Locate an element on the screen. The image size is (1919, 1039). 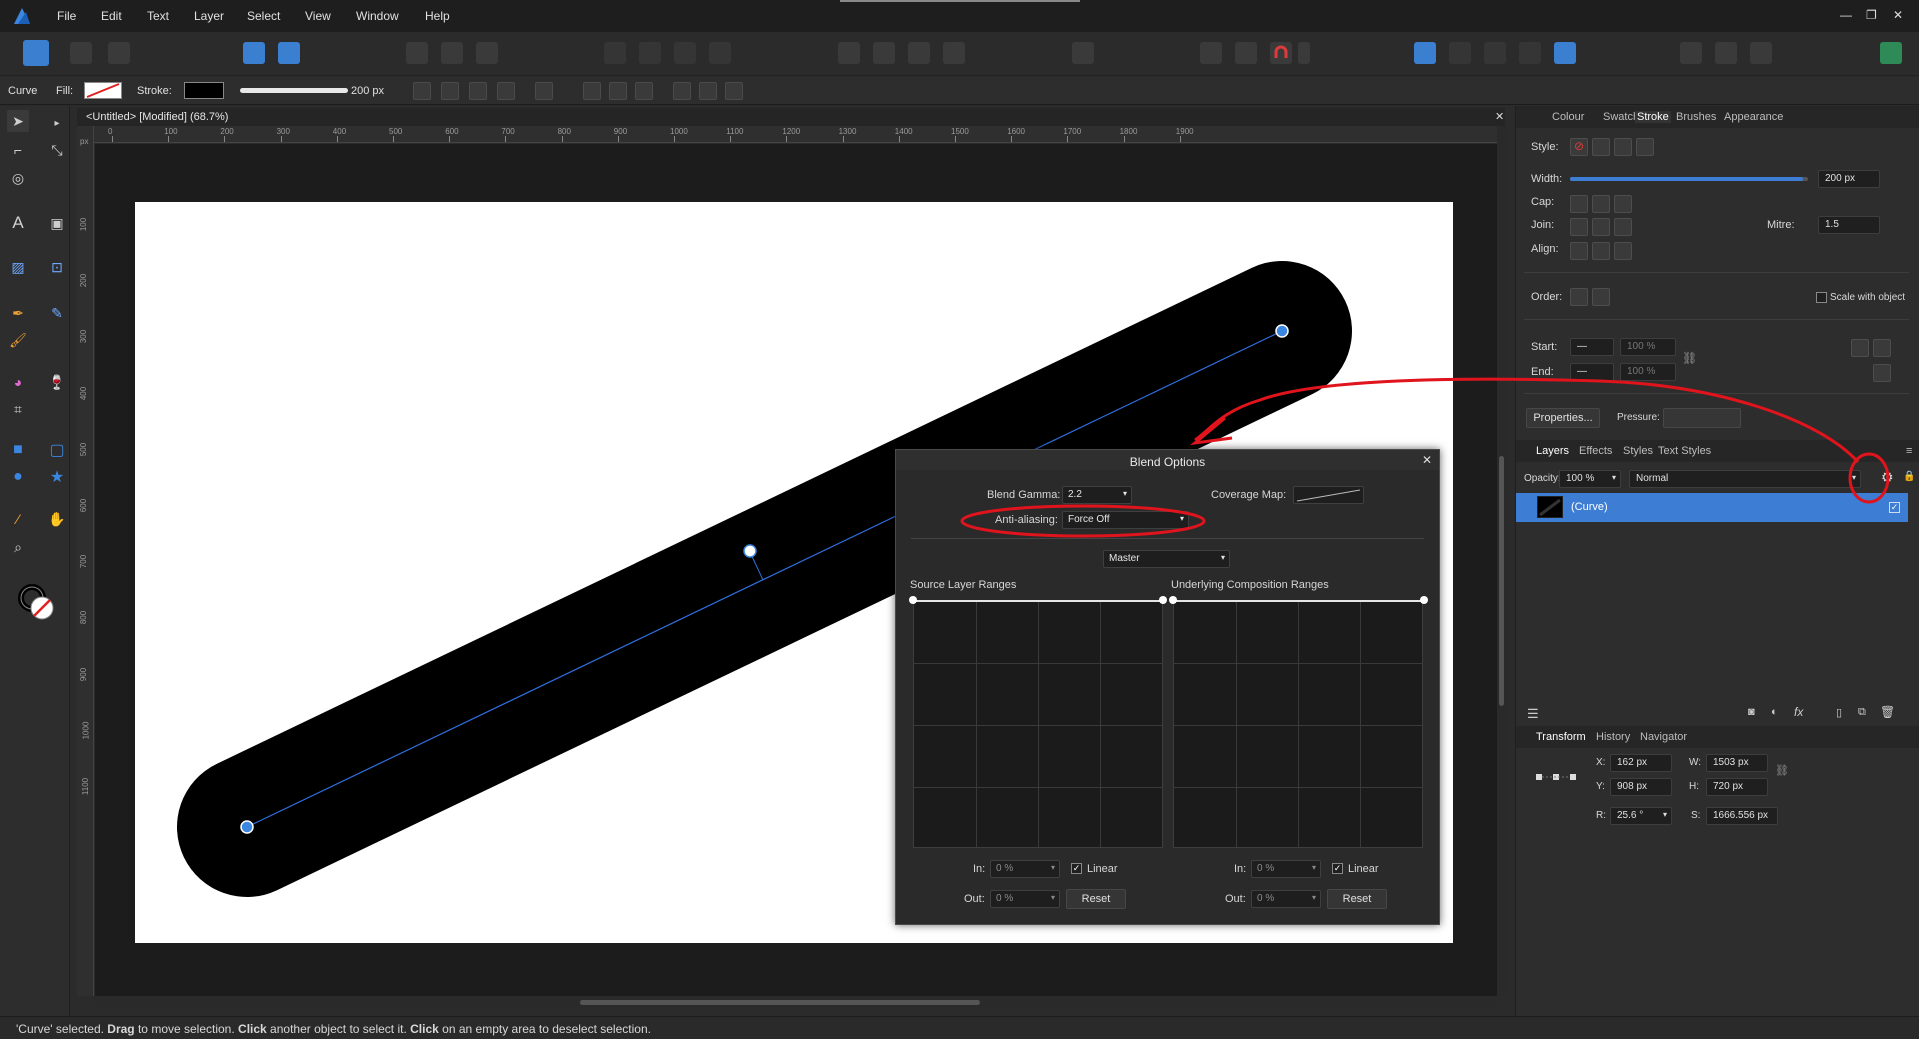
status-part: on an empty area to deselect selection. is located at coordinates (544, 1029).